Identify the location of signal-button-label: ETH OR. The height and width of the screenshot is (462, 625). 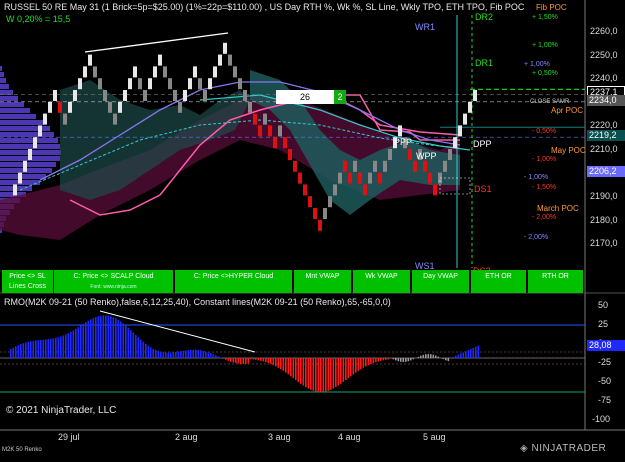
(498, 277).